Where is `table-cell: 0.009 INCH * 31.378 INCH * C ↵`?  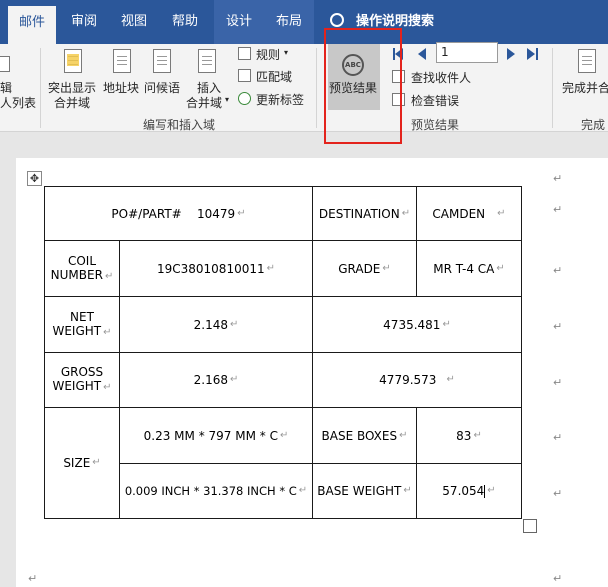
table-cell: 0.009 INCH * 31.378 INCH * C ↵ is located at coordinates (216, 491).